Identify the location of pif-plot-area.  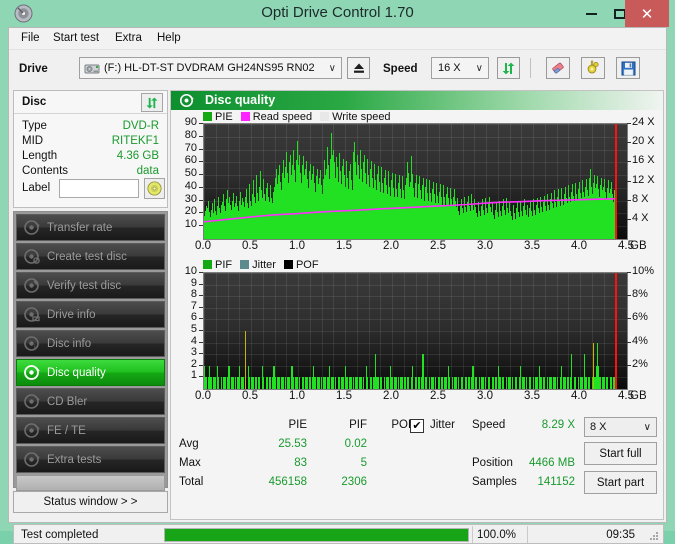
(415, 331).